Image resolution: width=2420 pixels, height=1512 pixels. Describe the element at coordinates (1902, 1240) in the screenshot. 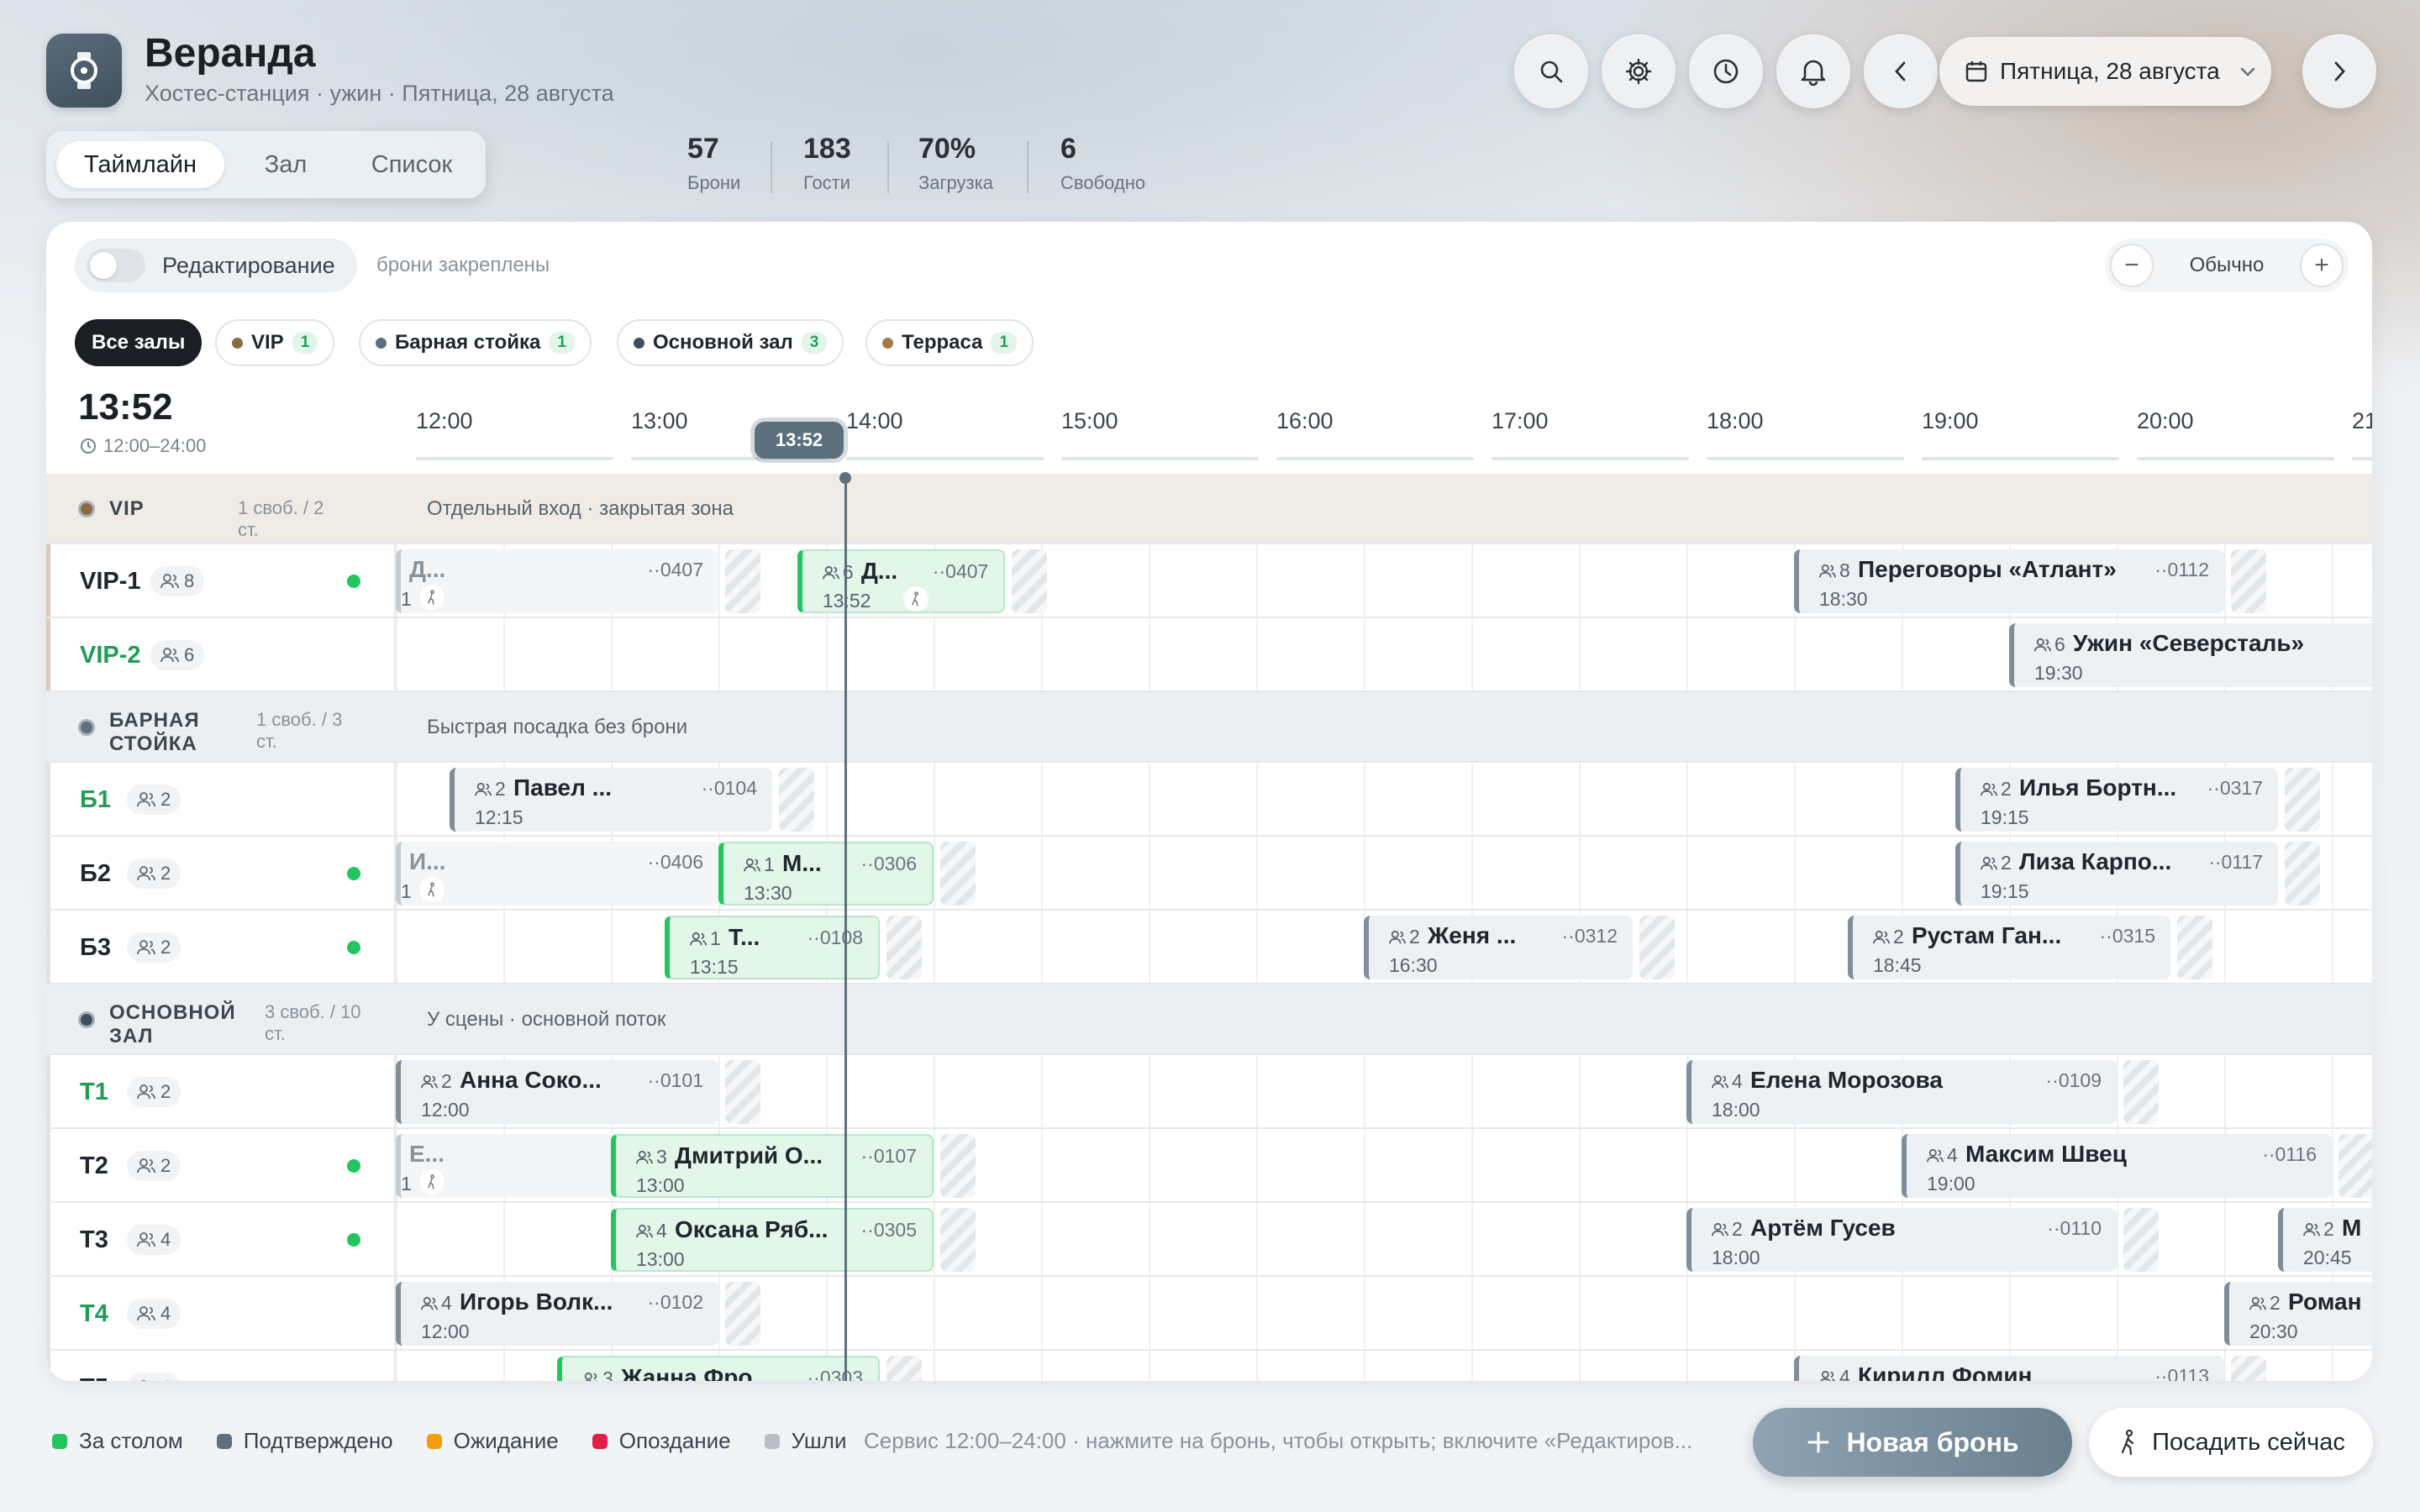

I see `booking-block: 2 Артём Гусев ··0110 18:00` at that location.